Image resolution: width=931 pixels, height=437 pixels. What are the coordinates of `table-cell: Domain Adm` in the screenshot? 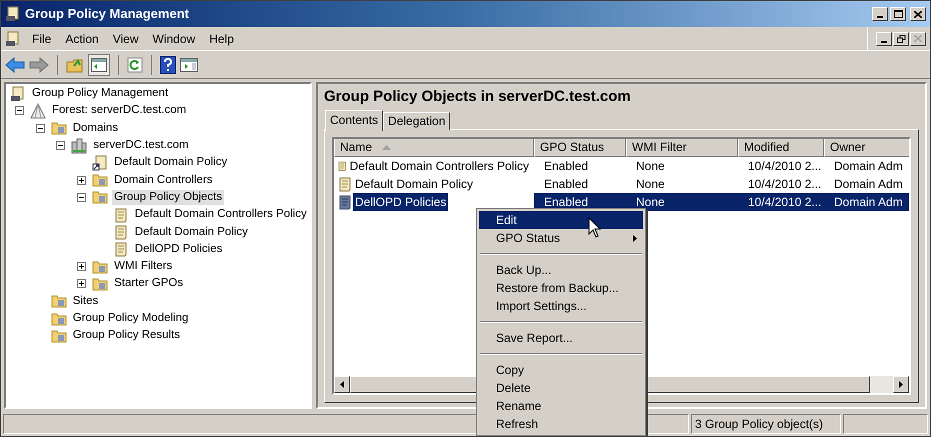 It's located at (866, 202).